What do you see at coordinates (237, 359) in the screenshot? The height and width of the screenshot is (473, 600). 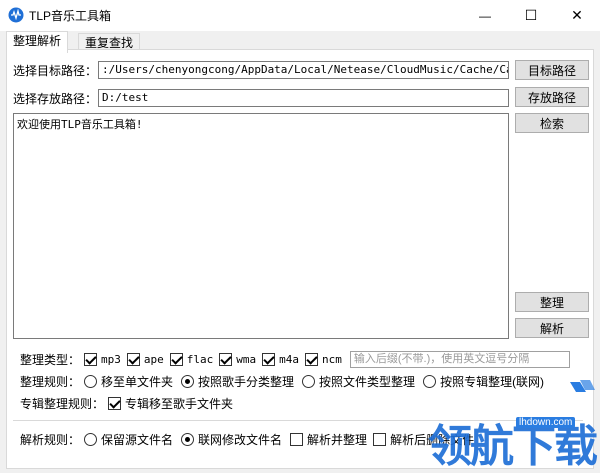 I see `type-wma-checkbox: wma` at bounding box center [237, 359].